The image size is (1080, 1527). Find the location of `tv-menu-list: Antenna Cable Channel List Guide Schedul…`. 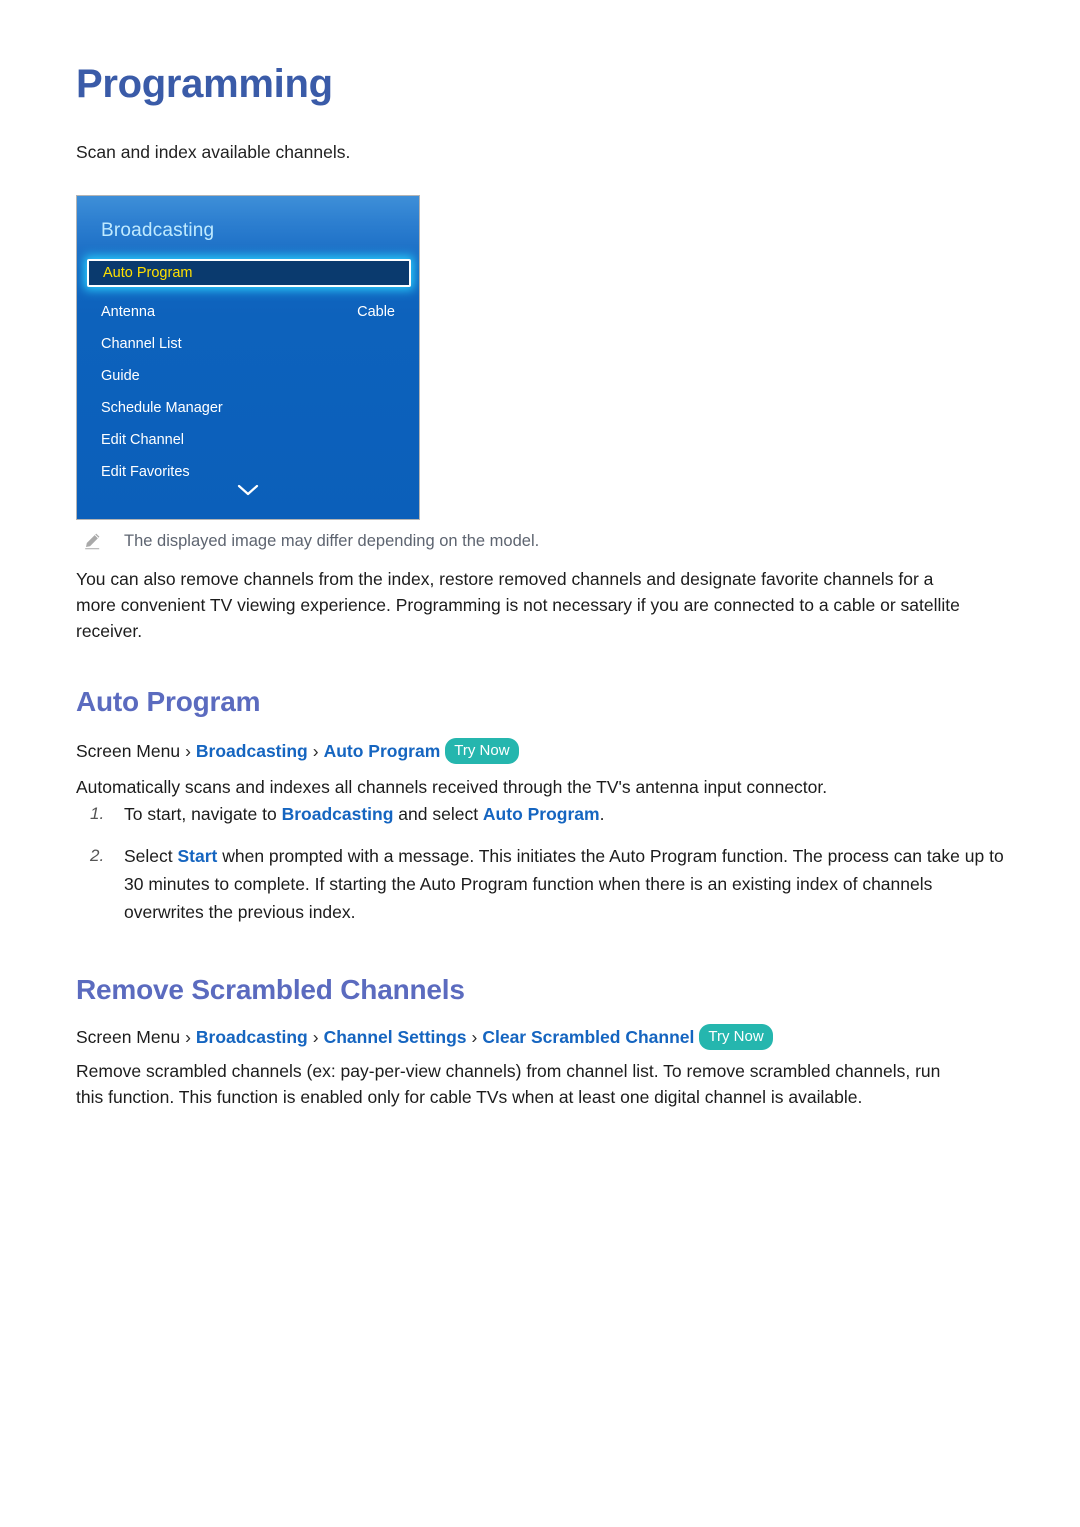

tv-menu-list: Antenna Cable Channel List Guide Schedul… is located at coordinates (248, 392).